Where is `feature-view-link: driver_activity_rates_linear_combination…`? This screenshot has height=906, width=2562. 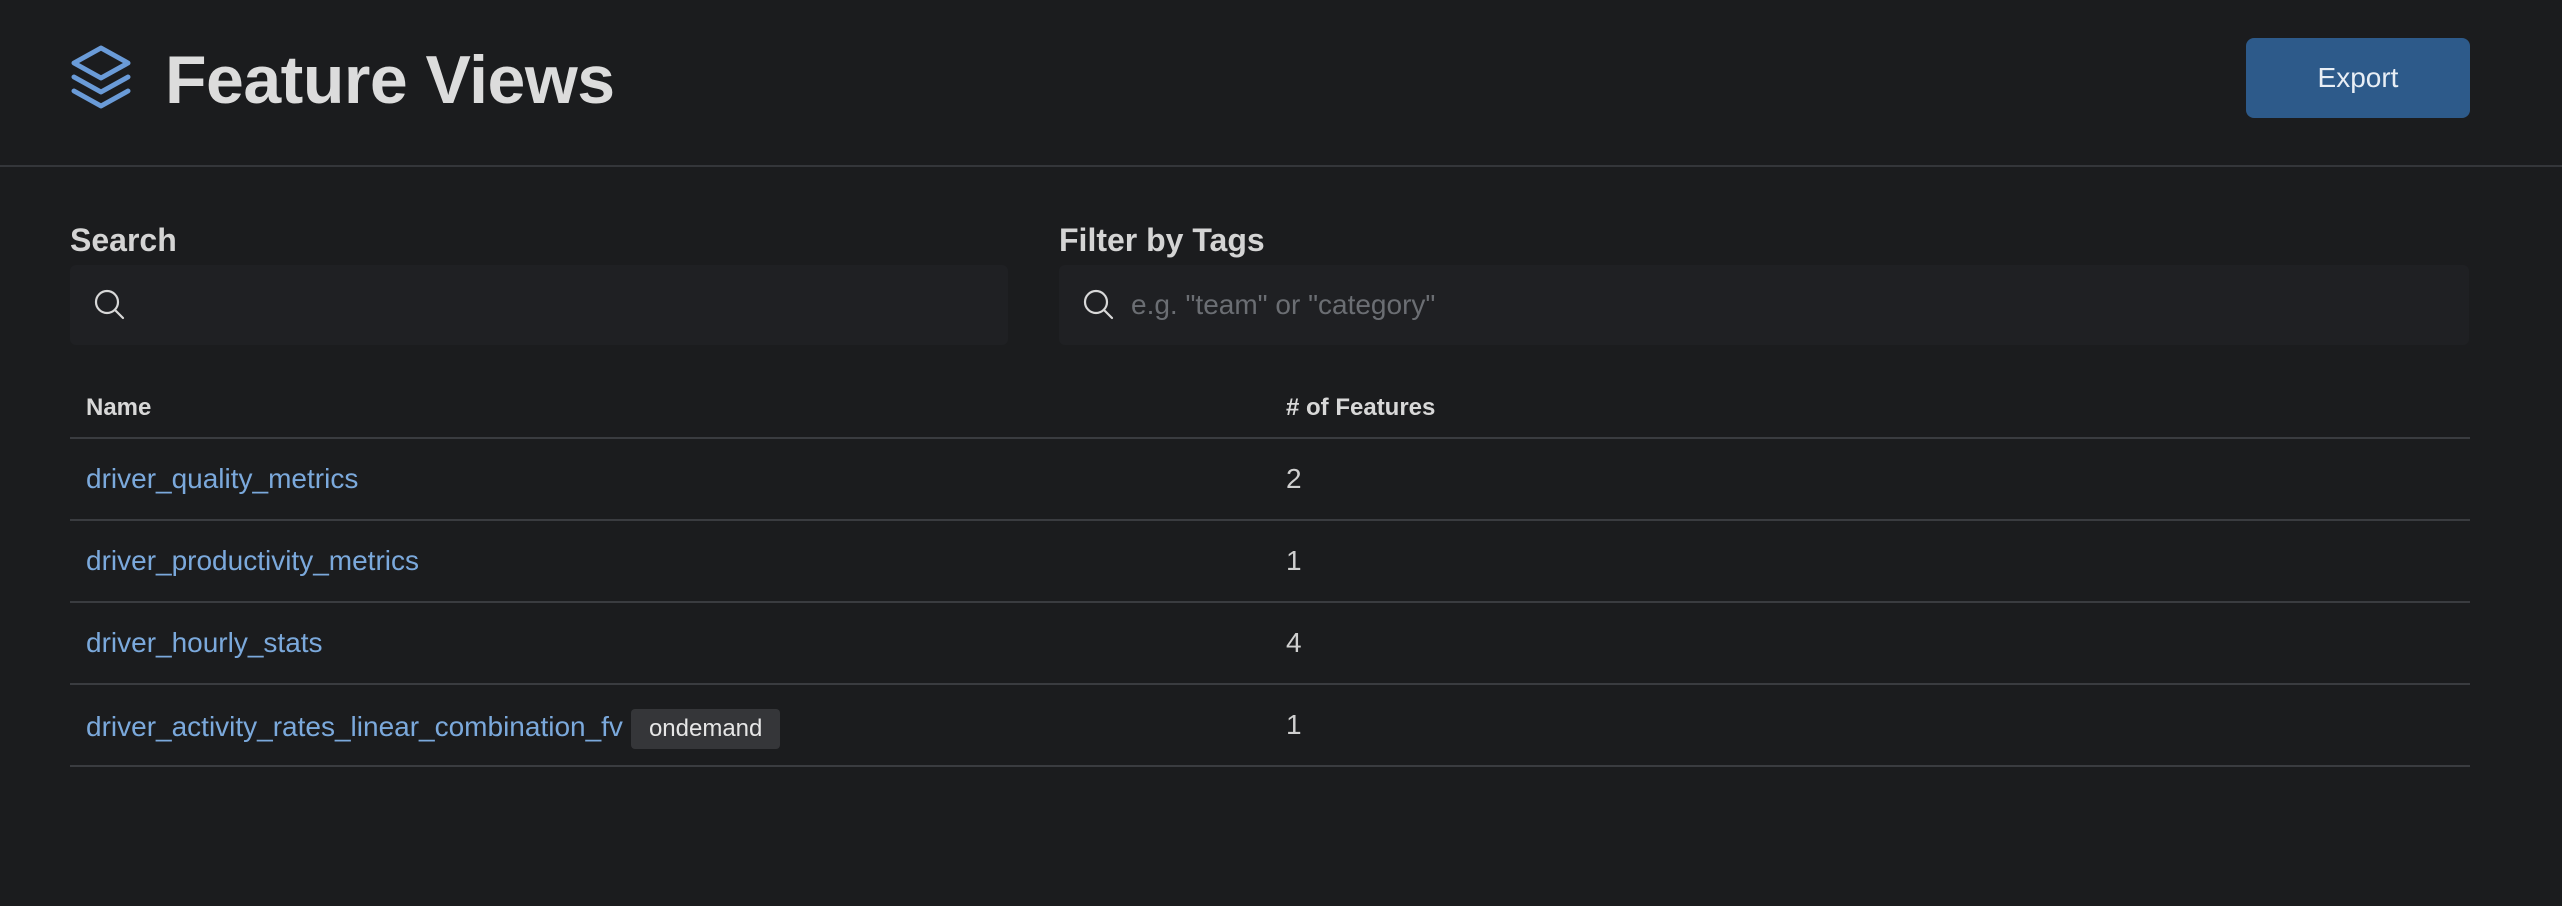
feature-view-link: driver_activity_rates_linear_combination… is located at coordinates (354, 727).